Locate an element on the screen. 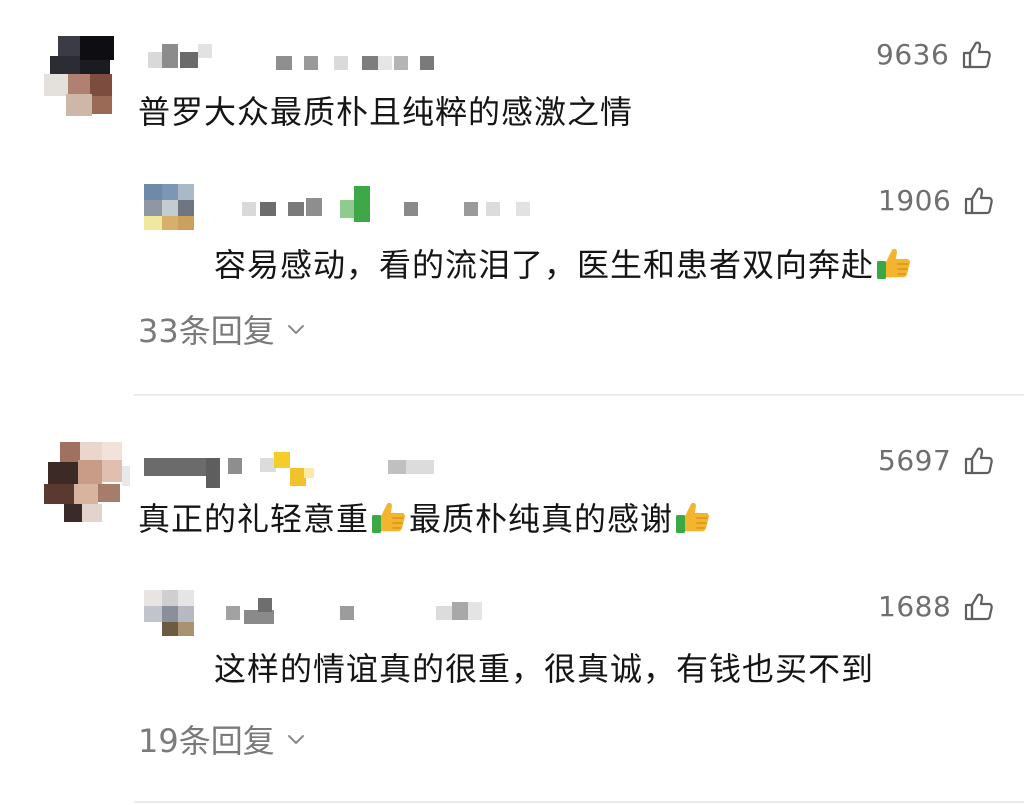 The height and width of the screenshot is (805, 1024). view-replies-link: 33条回复 is located at coordinates (222, 329).